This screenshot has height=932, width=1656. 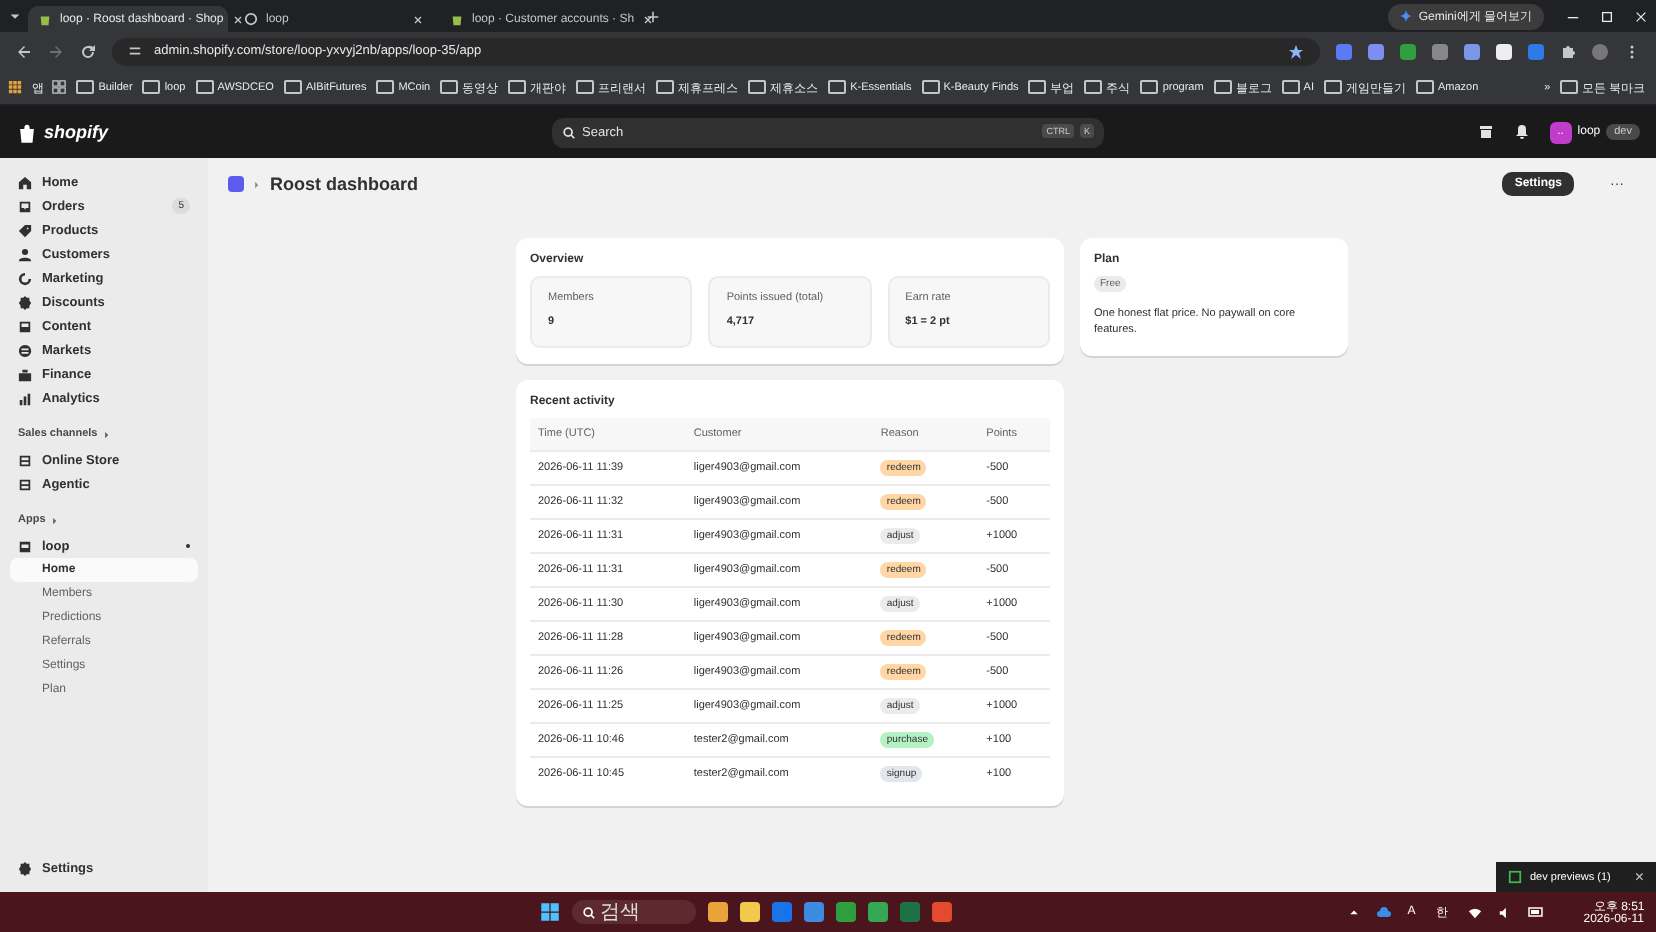 What do you see at coordinates (27, 132) in the screenshot?
I see `shopping-bag-icon` at bounding box center [27, 132].